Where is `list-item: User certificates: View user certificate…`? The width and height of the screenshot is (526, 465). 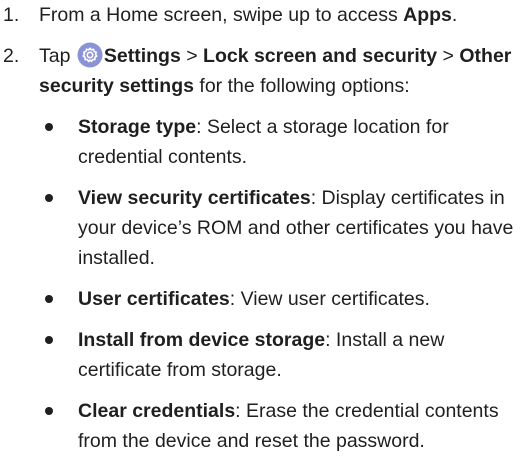 list-item: User certificates: View user certificate… is located at coordinates (263, 299).